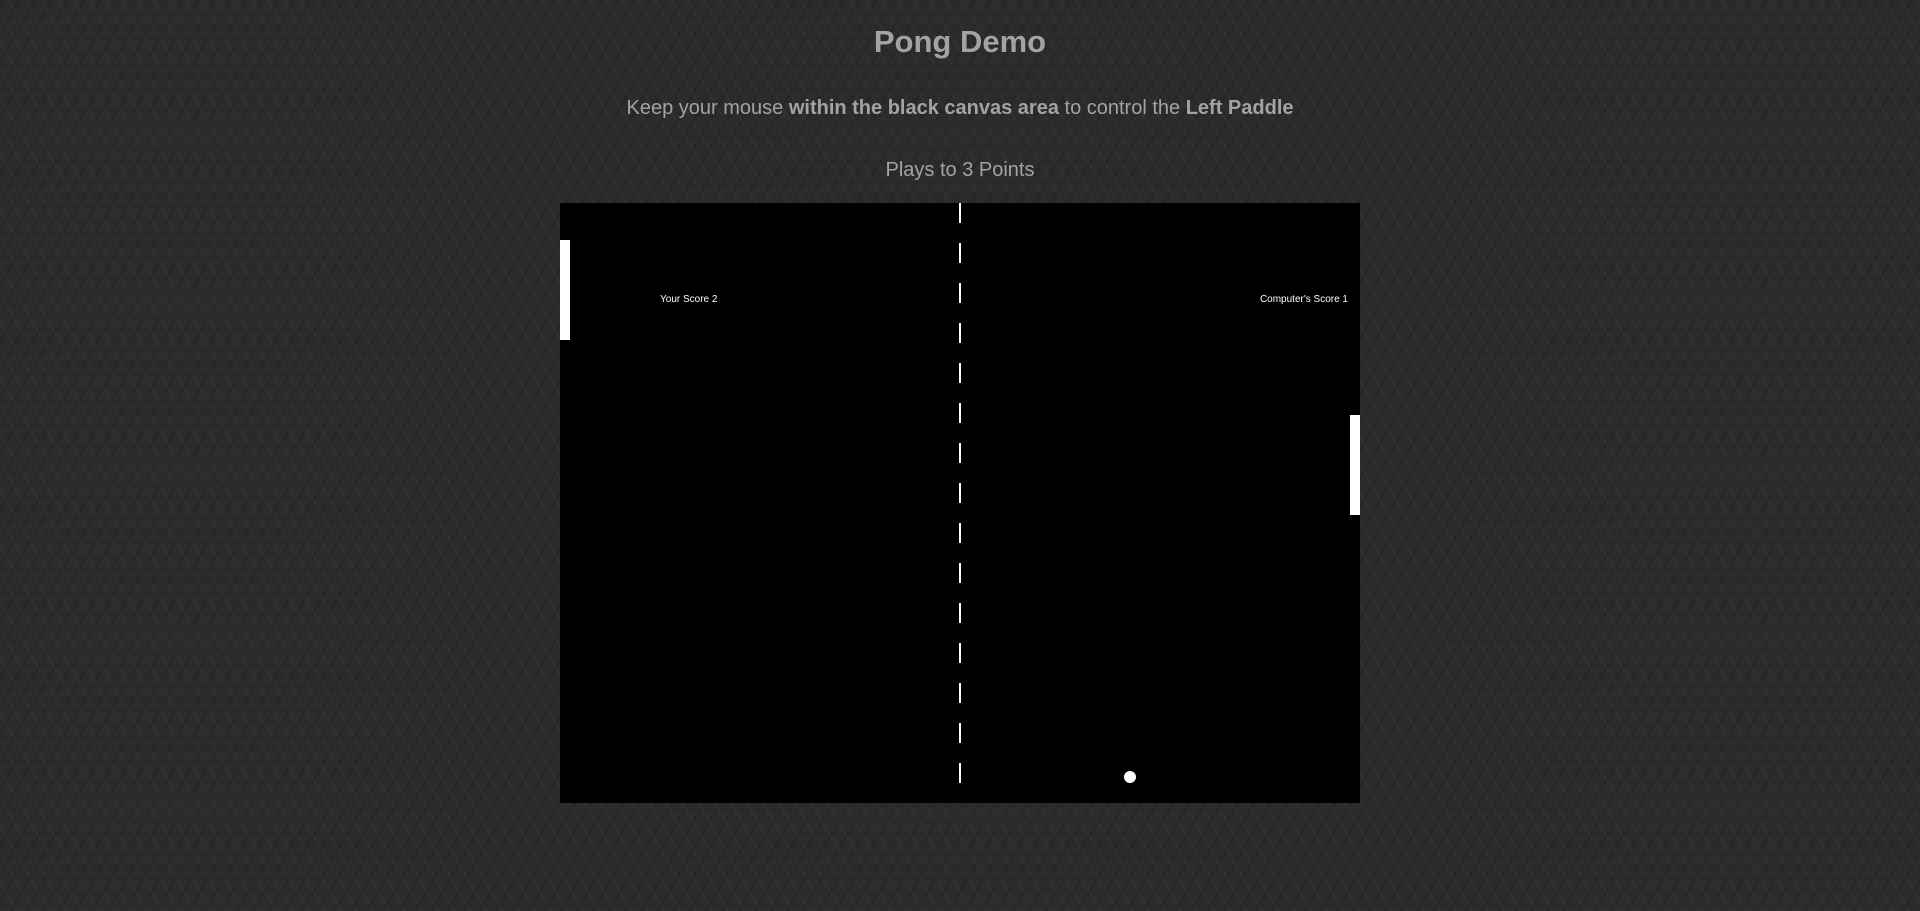  I want to click on instructions-part-1: Keep your mouse, so click(707, 108).